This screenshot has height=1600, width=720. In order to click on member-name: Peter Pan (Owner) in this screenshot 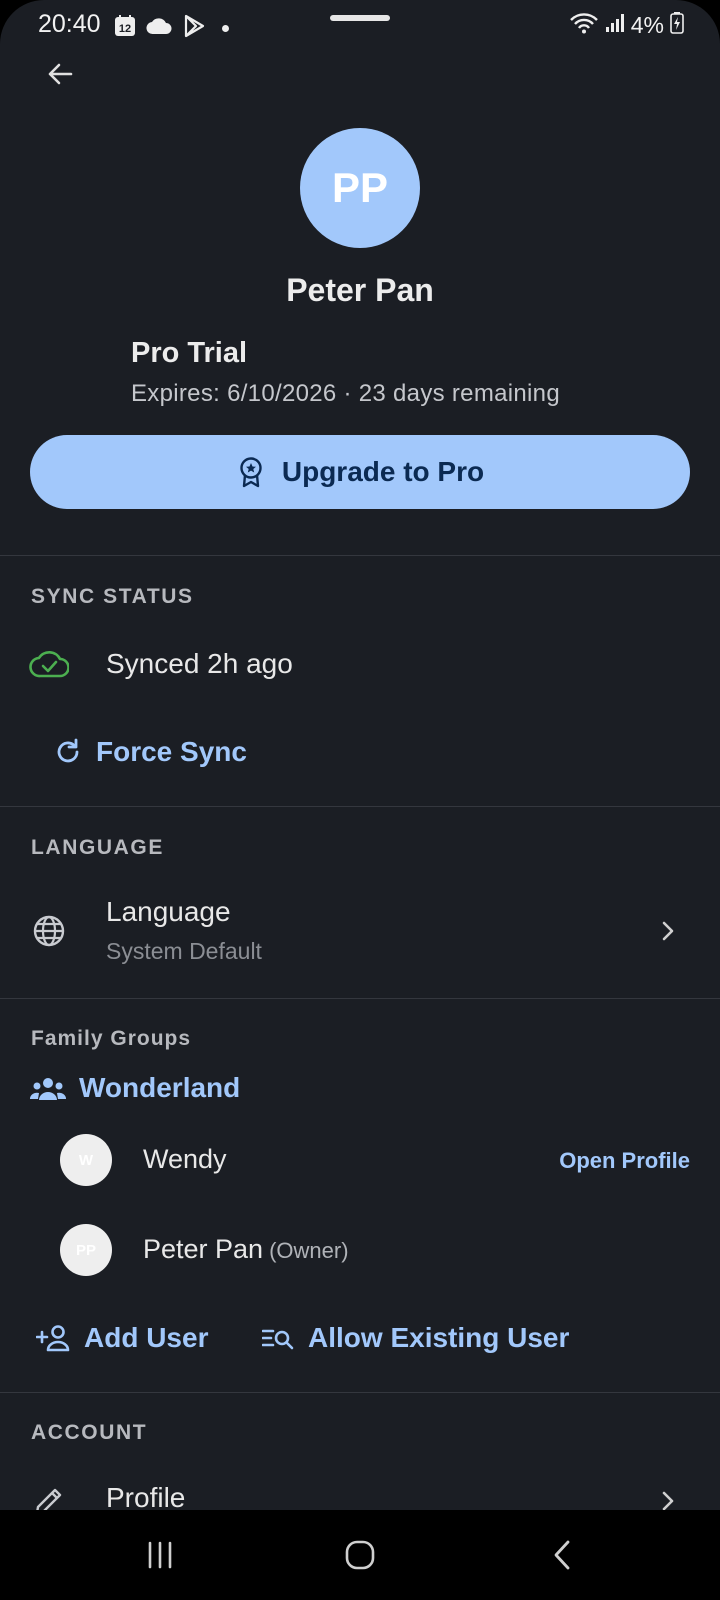, I will do `click(246, 1249)`.